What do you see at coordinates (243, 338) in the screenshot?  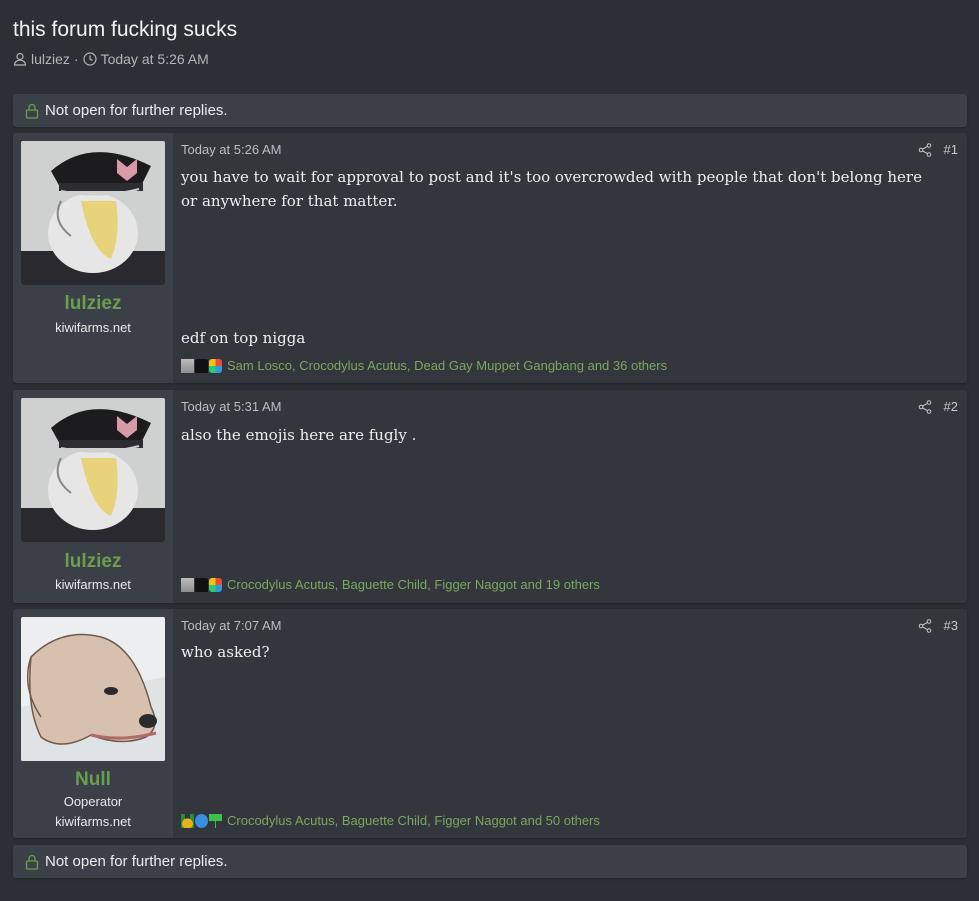 I see `post-body-line: edf on top nigga` at bounding box center [243, 338].